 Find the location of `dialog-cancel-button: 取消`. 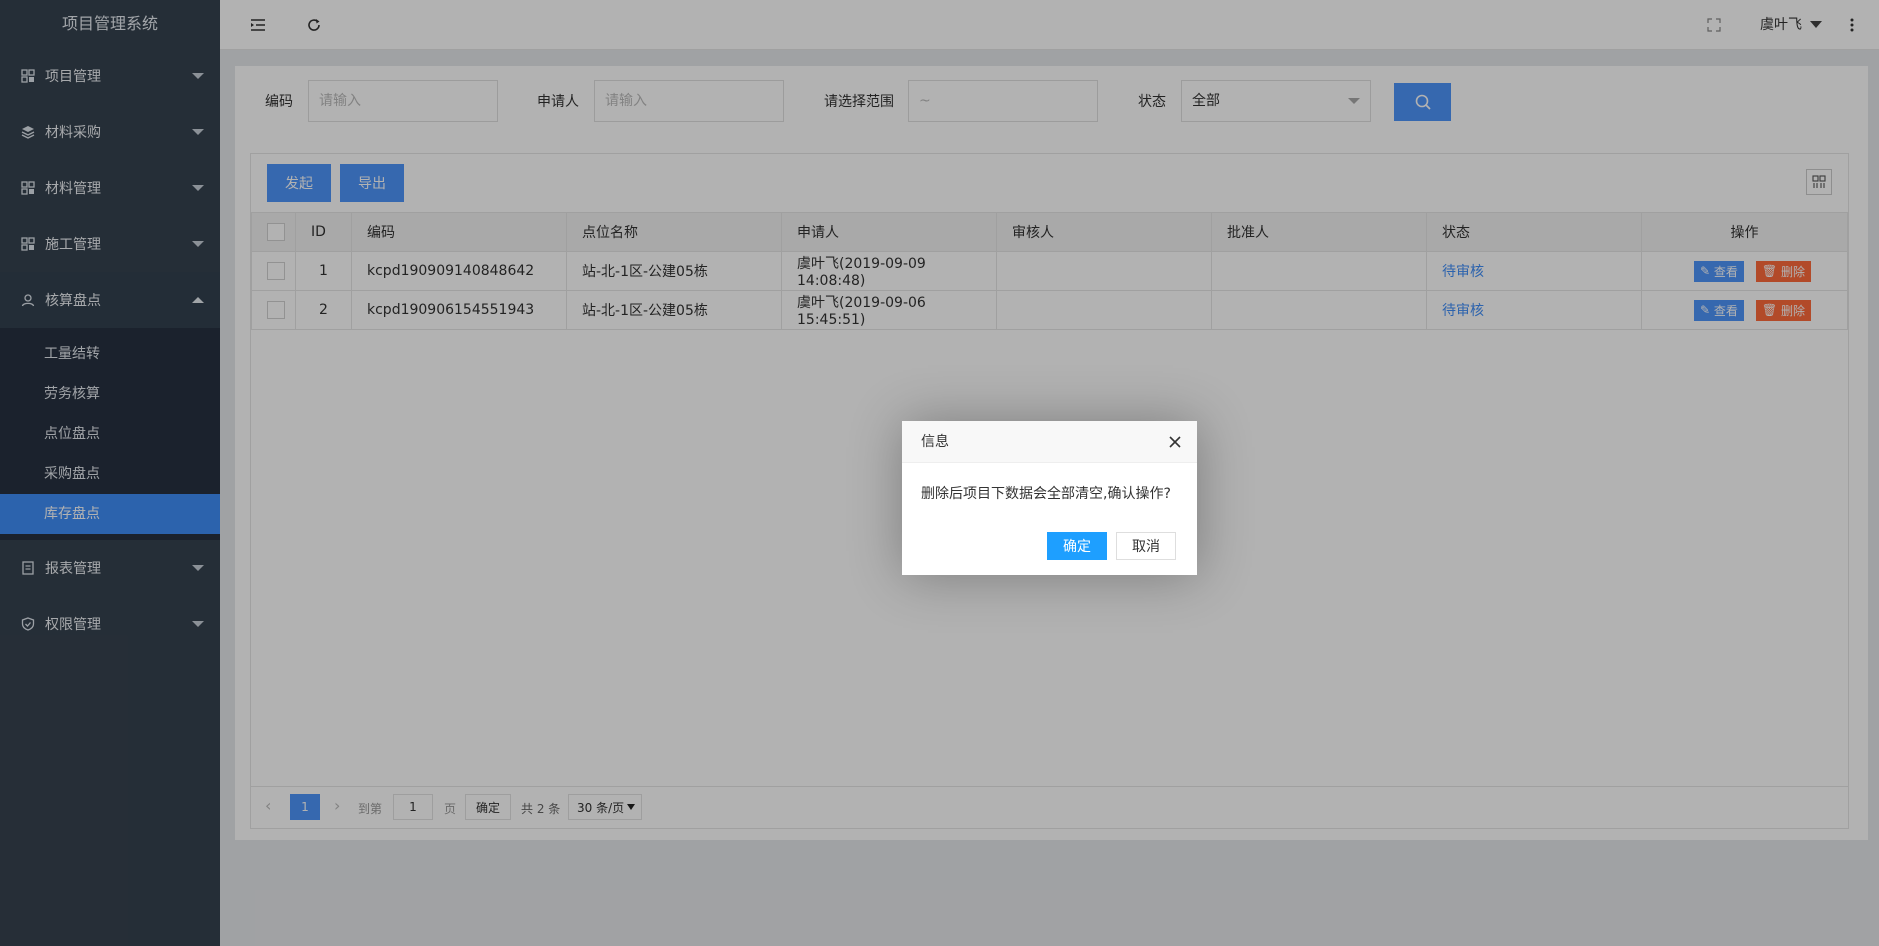

dialog-cancel-button: 取消 is located at coordinates (1146, 546).